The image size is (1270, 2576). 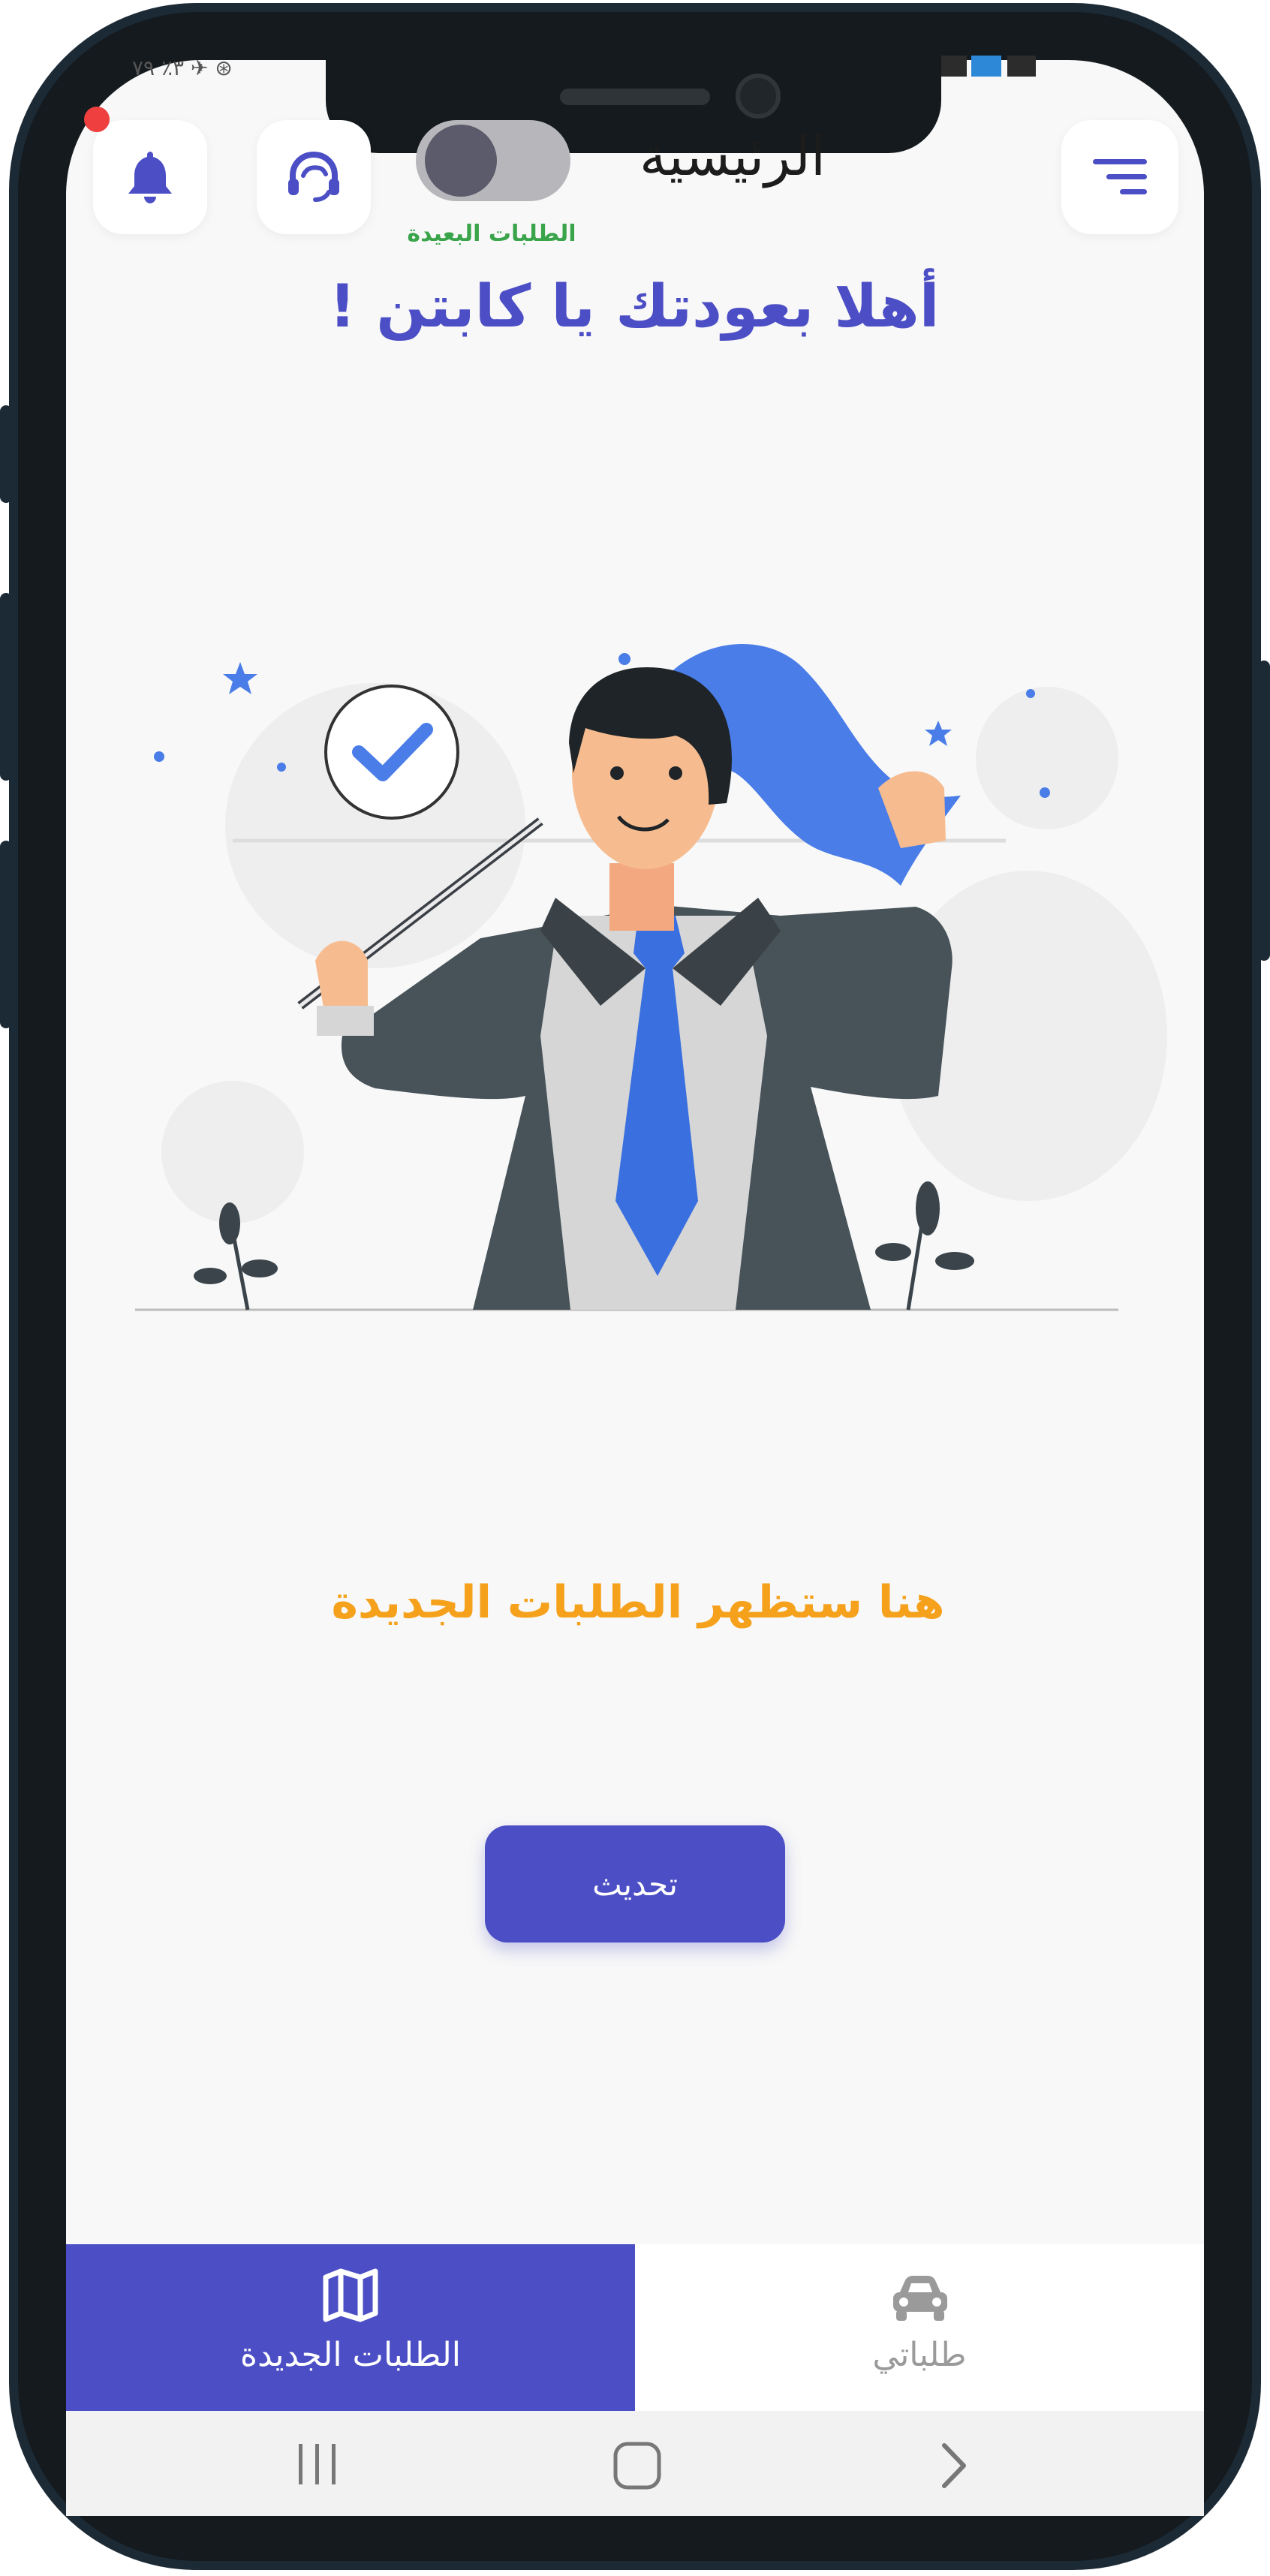 I want to click on remote-orders-toggle, so click(x=493, y=160).